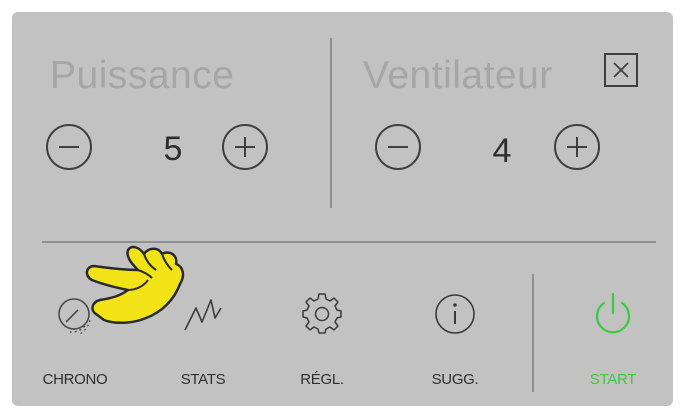  I want to click on close-button, so click(621, 70).